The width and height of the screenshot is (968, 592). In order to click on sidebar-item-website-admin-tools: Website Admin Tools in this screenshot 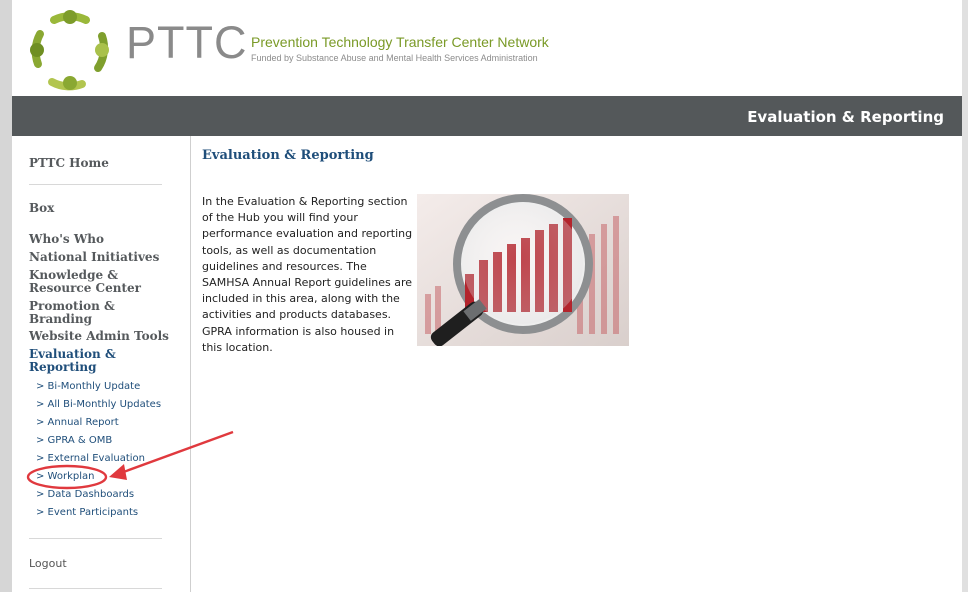, I will do `click(99, 336)`.